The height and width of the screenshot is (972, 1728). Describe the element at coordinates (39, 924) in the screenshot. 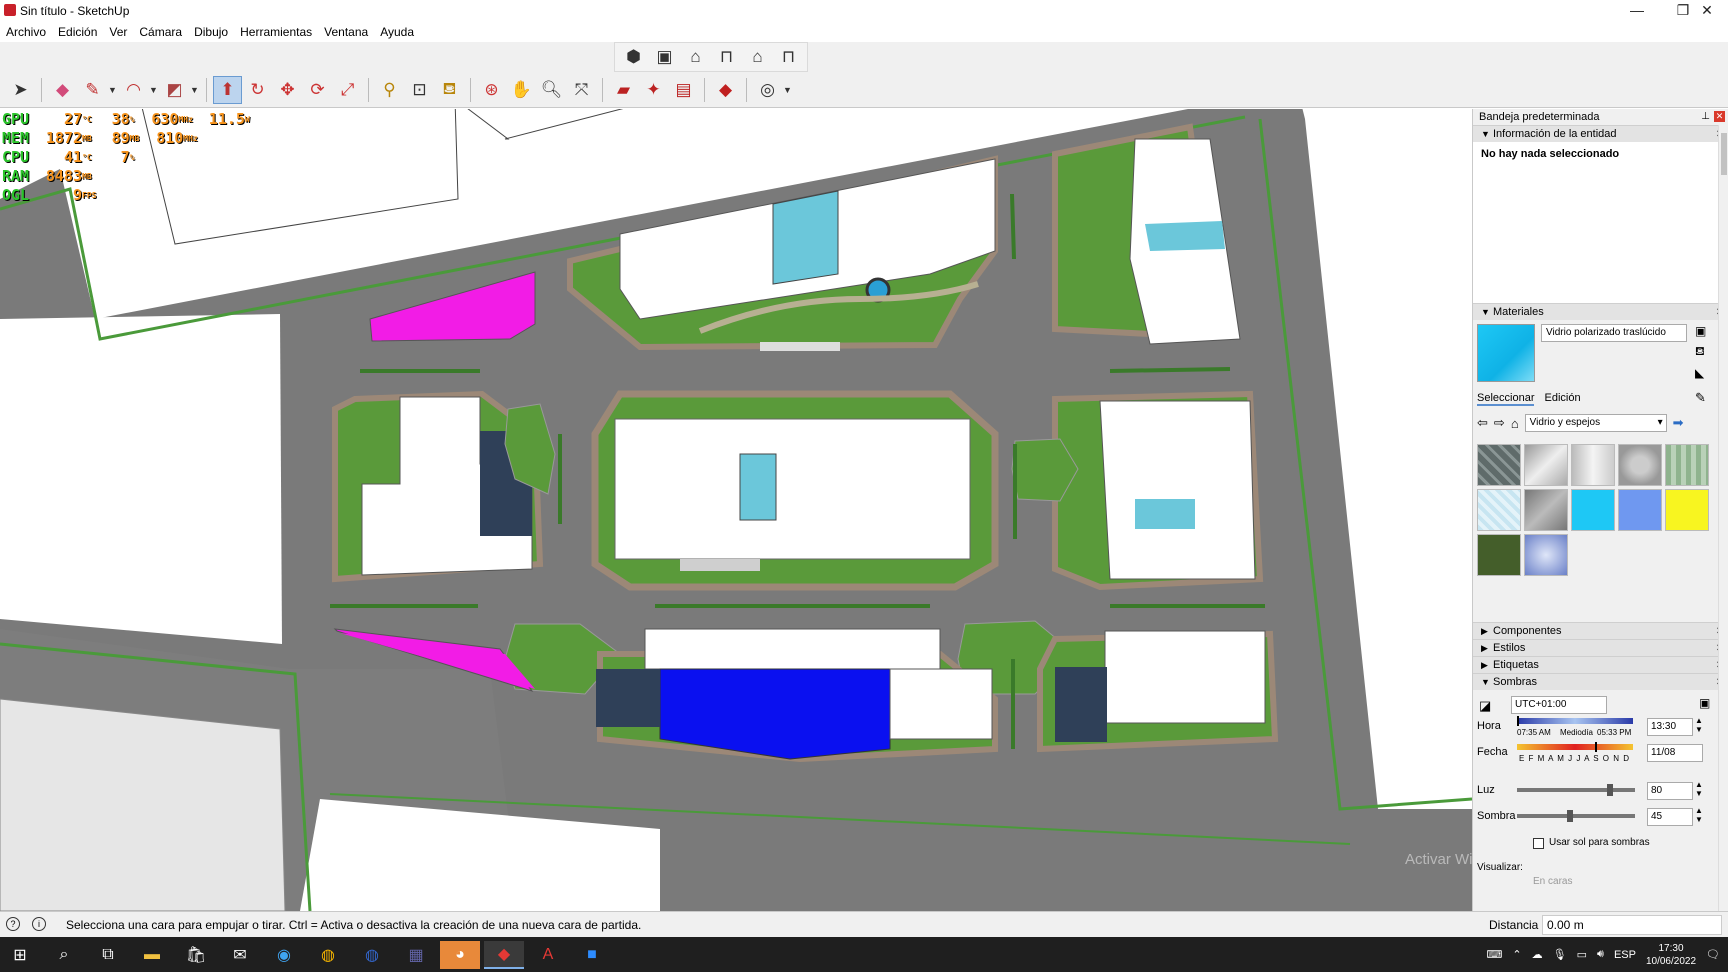

I see `info-icon: i` at that location.